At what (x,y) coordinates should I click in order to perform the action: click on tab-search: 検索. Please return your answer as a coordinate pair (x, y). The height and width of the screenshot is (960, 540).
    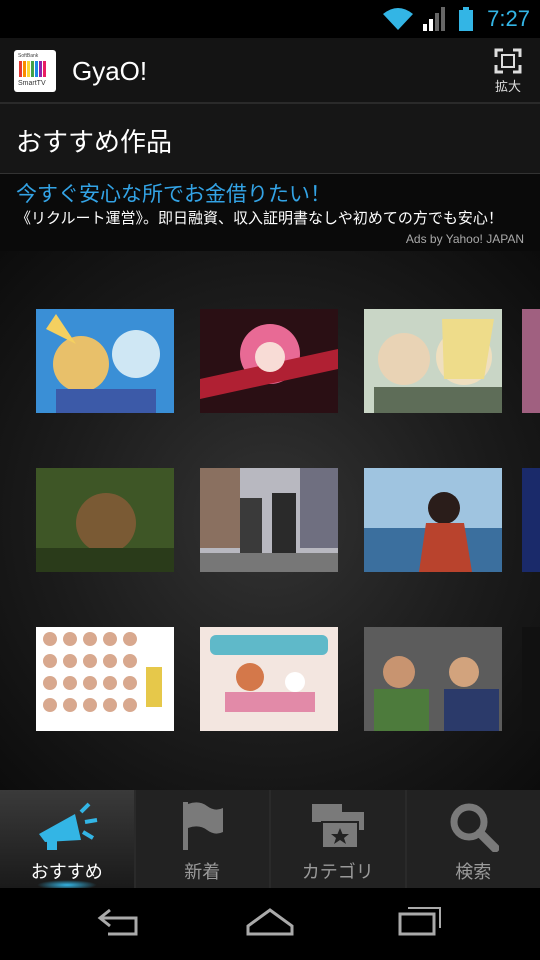
    Looking at the image, I should click on (473, 839).